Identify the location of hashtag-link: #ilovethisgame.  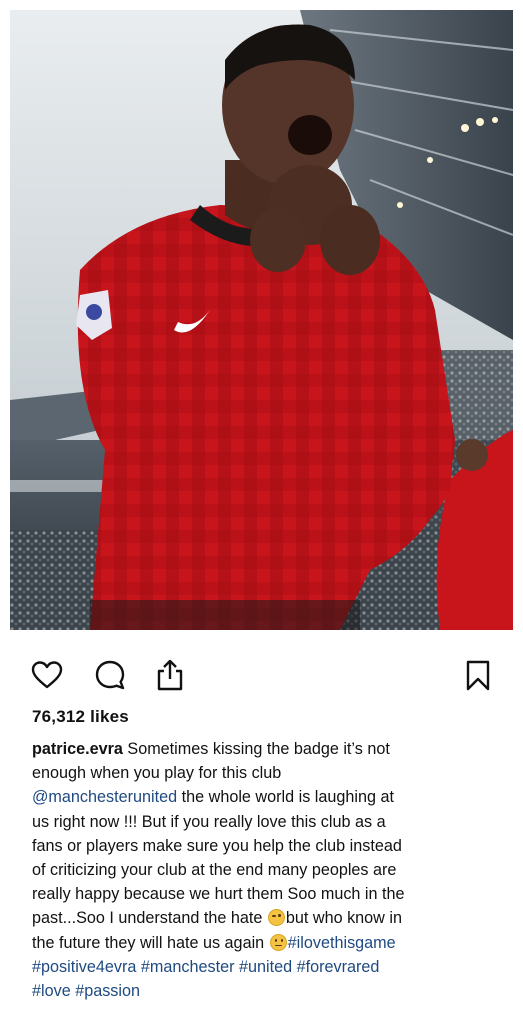
(342, 943).